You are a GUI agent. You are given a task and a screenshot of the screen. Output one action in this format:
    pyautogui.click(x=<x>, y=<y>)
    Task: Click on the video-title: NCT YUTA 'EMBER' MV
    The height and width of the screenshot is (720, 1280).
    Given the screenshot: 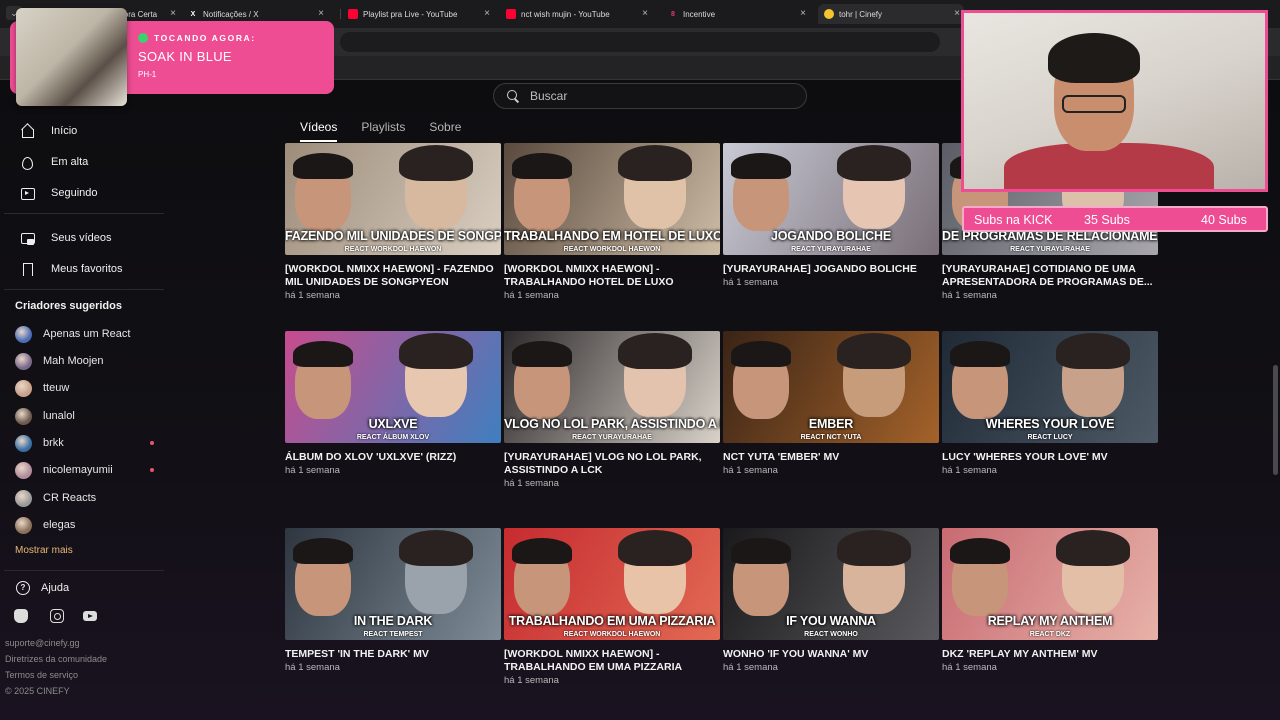 What is the action you would take?
    pyautogui.click(x=831, y=457)
    